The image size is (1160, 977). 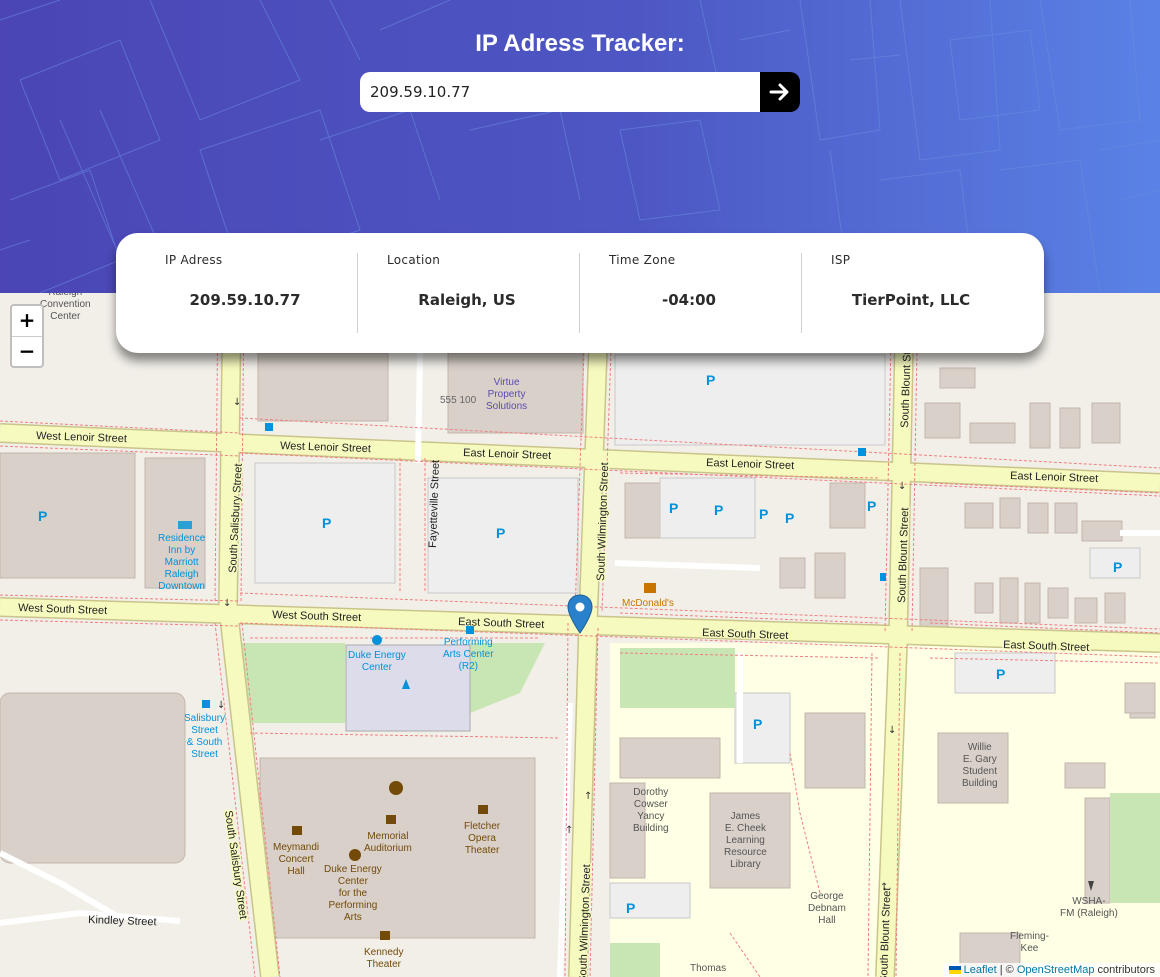 I want to click on street-label: Kindley Street, so click(x=122, y=921).